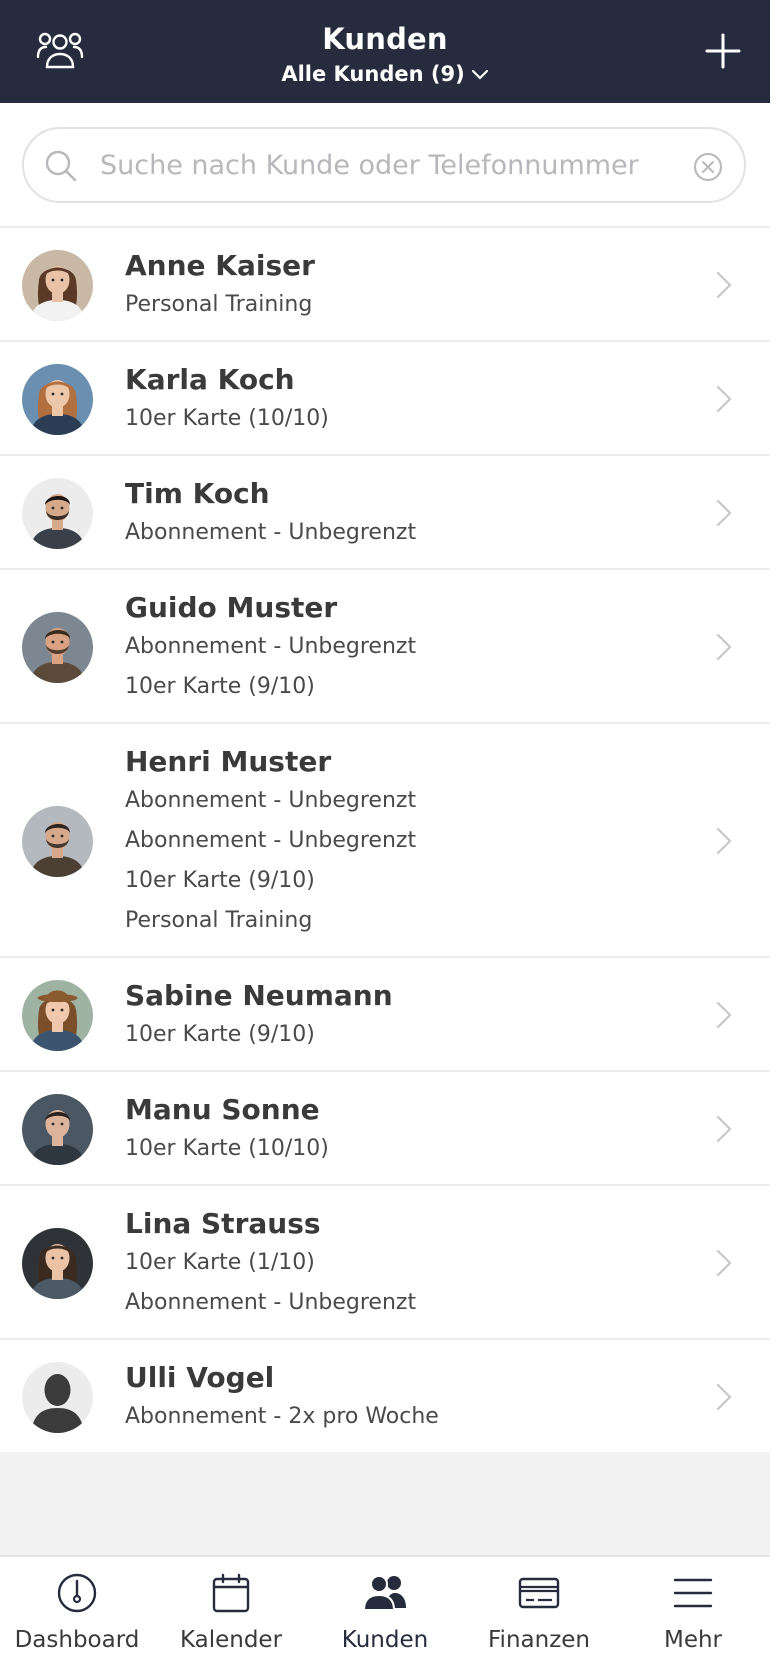  What do you see at coordinates (693, 1593) in the screenshot?
I see `menu-icon` at bounding box center [693, 1593].